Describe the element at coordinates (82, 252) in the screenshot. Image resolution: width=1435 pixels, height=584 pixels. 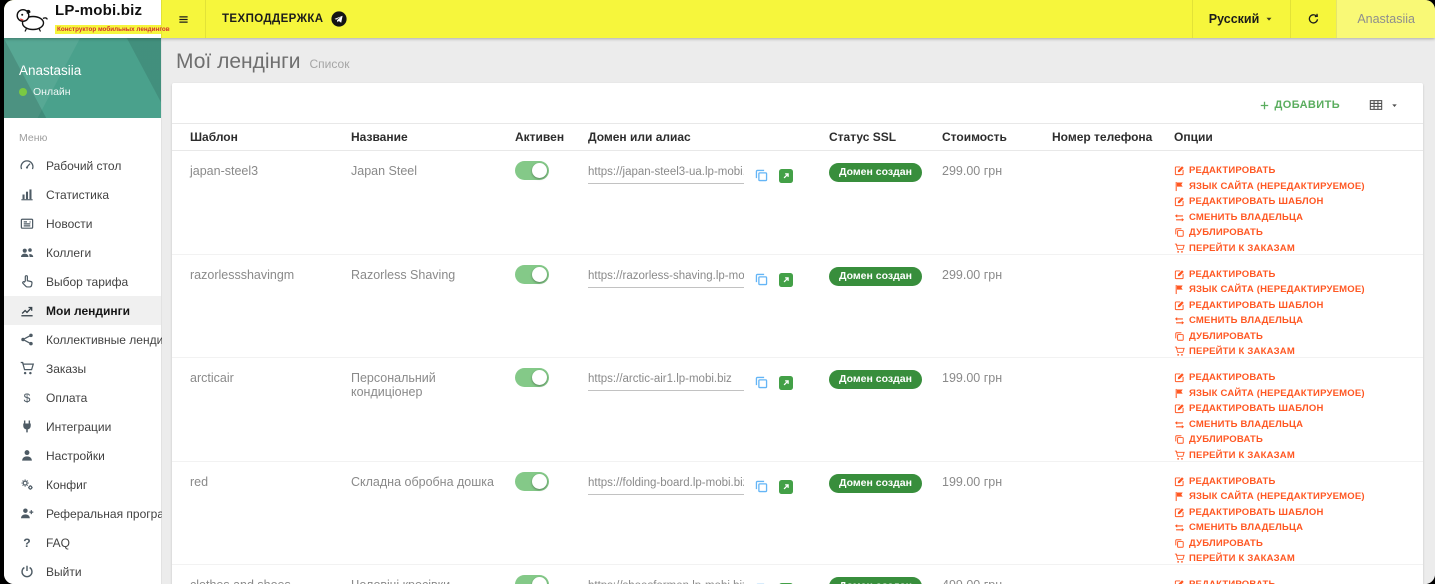
I see `sidebar-item-colleagues: Коллеги` at that location.